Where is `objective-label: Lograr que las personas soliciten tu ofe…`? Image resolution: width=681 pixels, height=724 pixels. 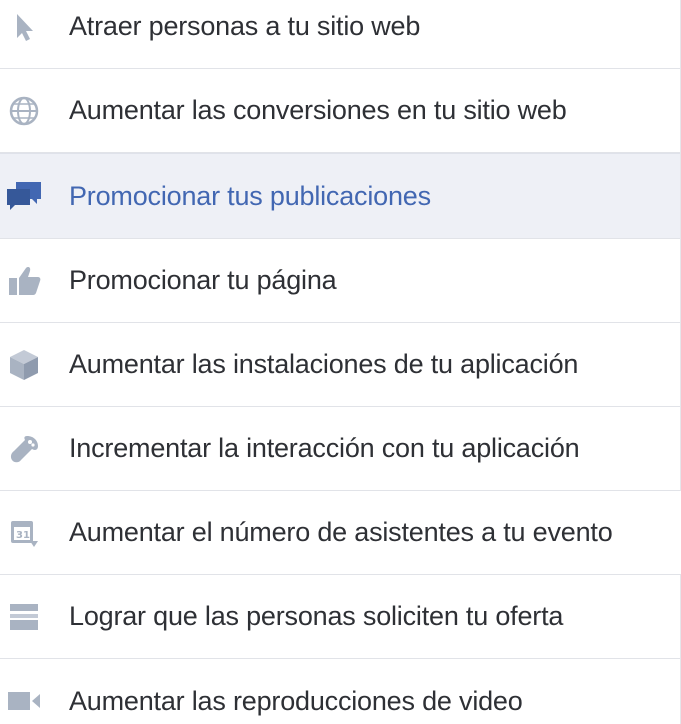 objective-label: Lograr que las personas soliciten tu ofe… is located at coordinates (316, 616).